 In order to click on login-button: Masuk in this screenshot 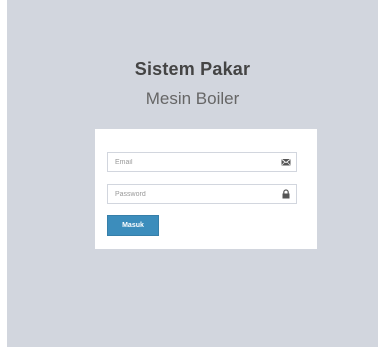, I will do `click(133, 225)`.